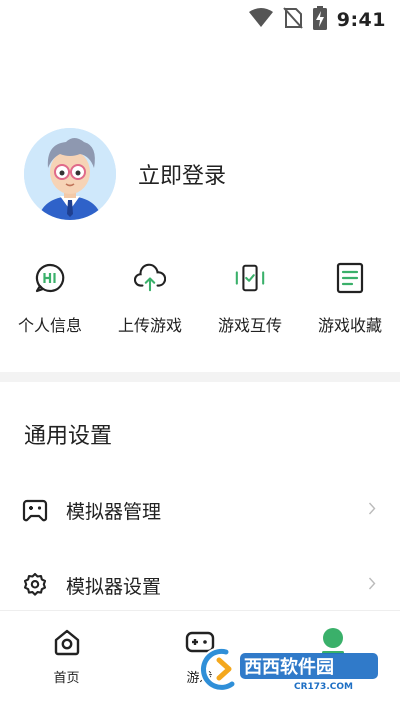  Describe the element at coordinates (361, 20) in the screenshot. I see `status-time: 9:41` at that location.